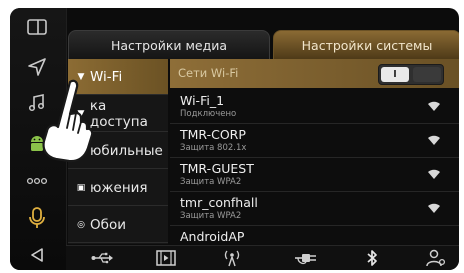 The image size is (464, 273). Describe the element at coordinates (306, 258) in the screenshot. I see `aux-cable-icon` at that location.